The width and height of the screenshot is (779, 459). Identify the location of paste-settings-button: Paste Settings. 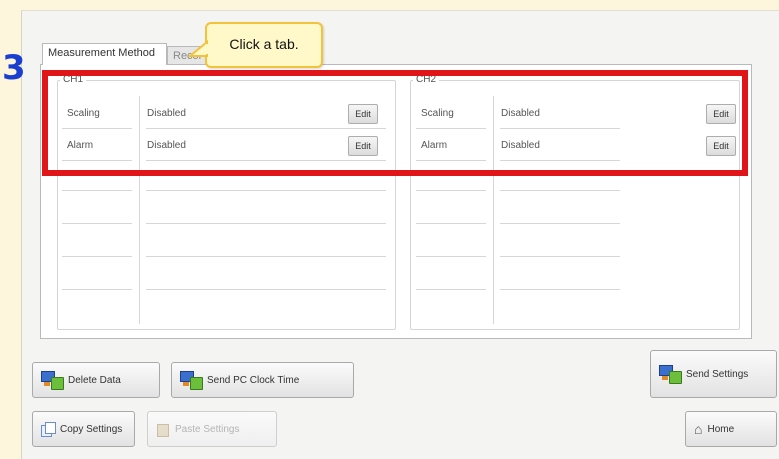
(212, 429).